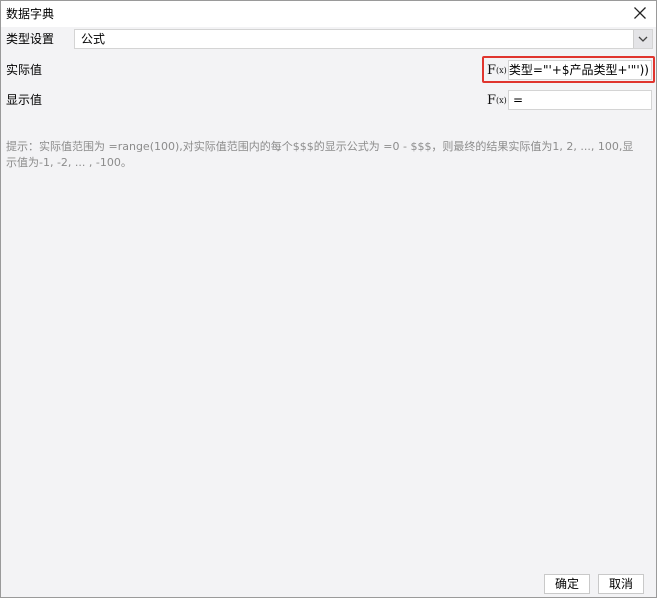 The width and height of the screenshot is (657, 598). Describe the element at coordinates (621, 584) in the screenshot. I see `cancel-button: 取消` at that location.